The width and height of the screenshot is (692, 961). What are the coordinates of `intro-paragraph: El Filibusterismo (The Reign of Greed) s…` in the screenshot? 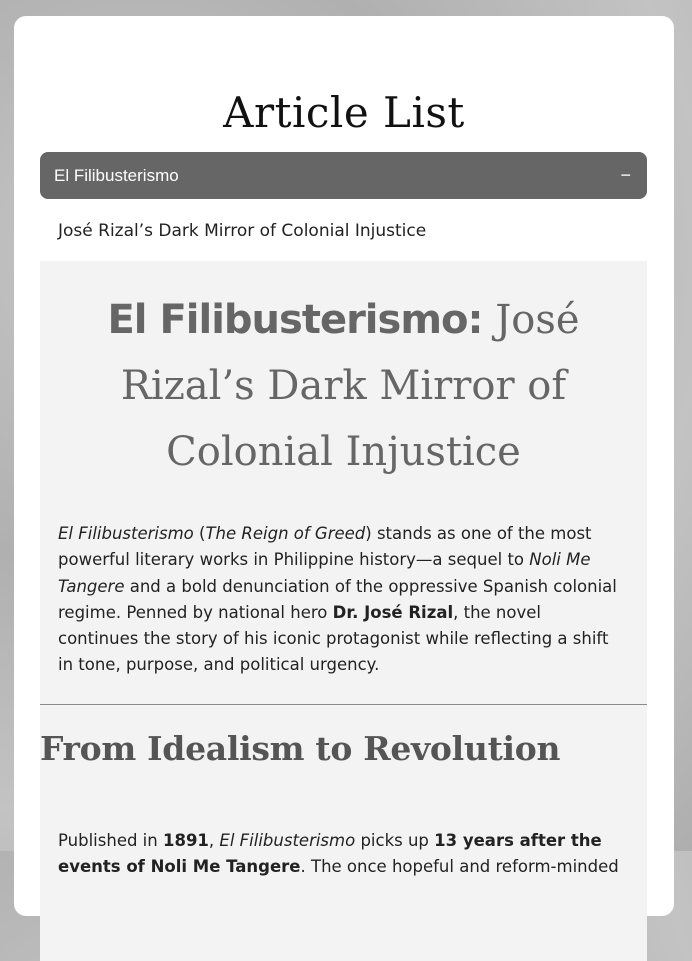 It's located at (340, 600).